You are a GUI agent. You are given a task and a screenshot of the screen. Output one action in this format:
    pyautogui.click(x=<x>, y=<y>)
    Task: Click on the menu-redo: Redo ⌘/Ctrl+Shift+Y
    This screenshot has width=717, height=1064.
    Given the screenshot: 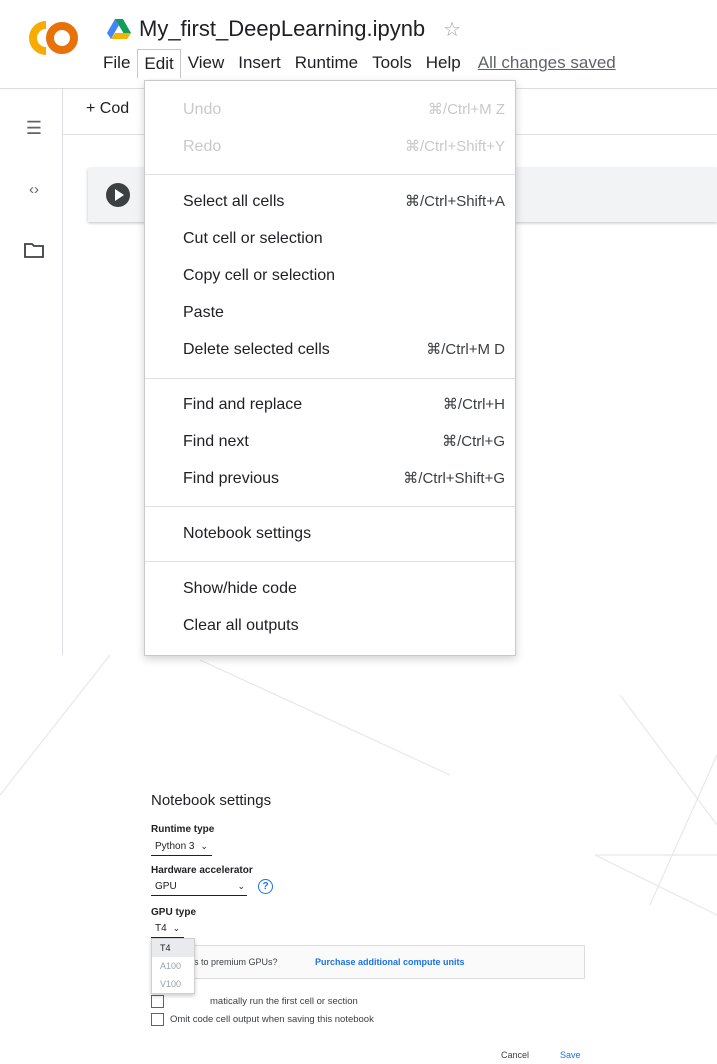 What is the action you would take?
    pyautogui.click(x=344, y=147)
    